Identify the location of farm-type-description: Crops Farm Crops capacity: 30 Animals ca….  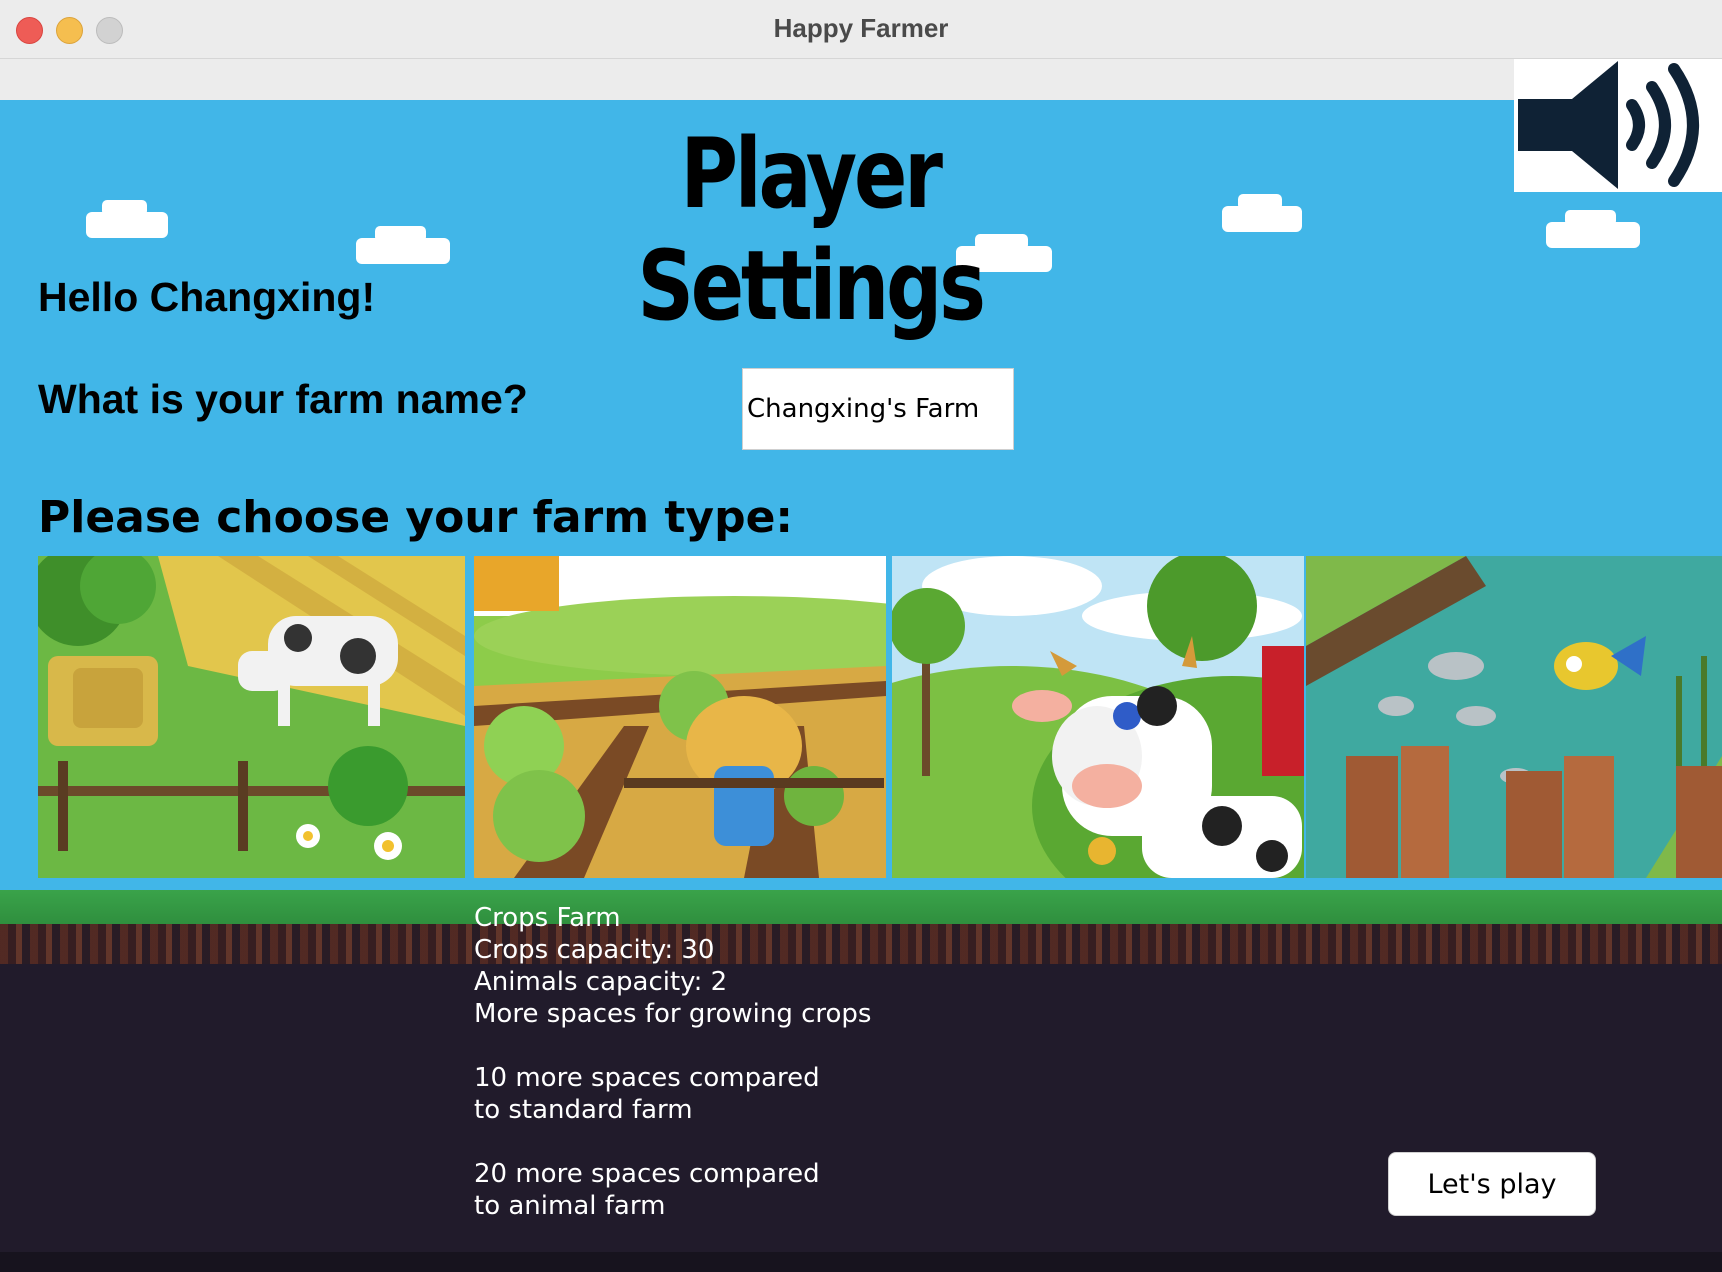
(672, 1062).